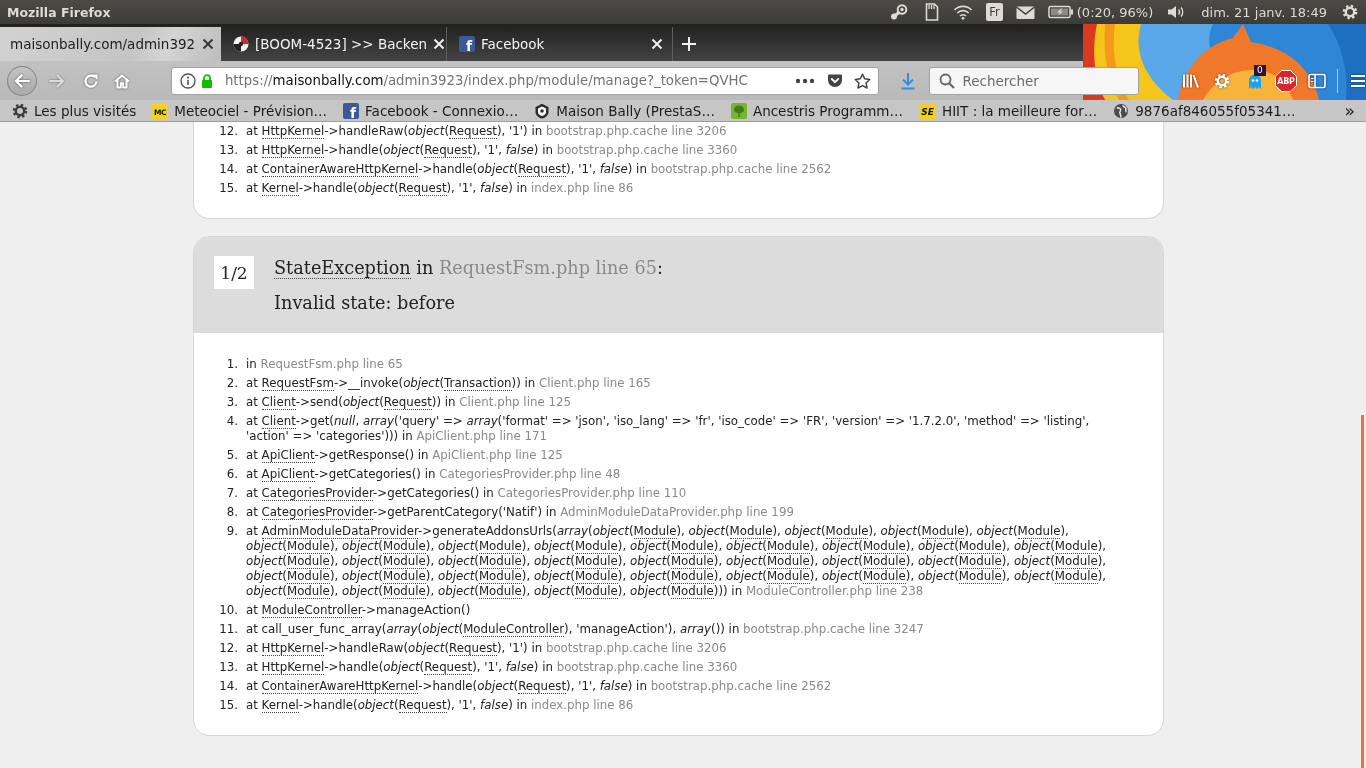  I want to click on key-icon, so click(899, 12).